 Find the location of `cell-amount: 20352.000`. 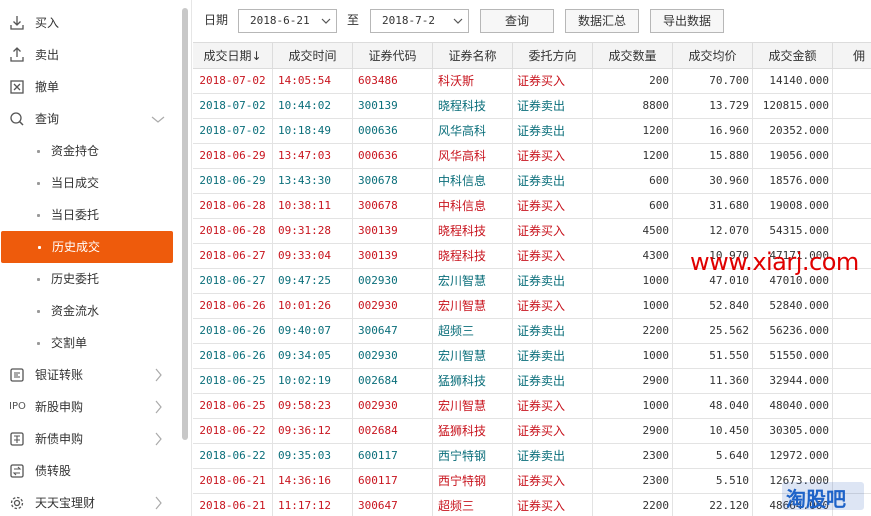

cell-amount: 20352.000 is located at coordinates (793, 131).